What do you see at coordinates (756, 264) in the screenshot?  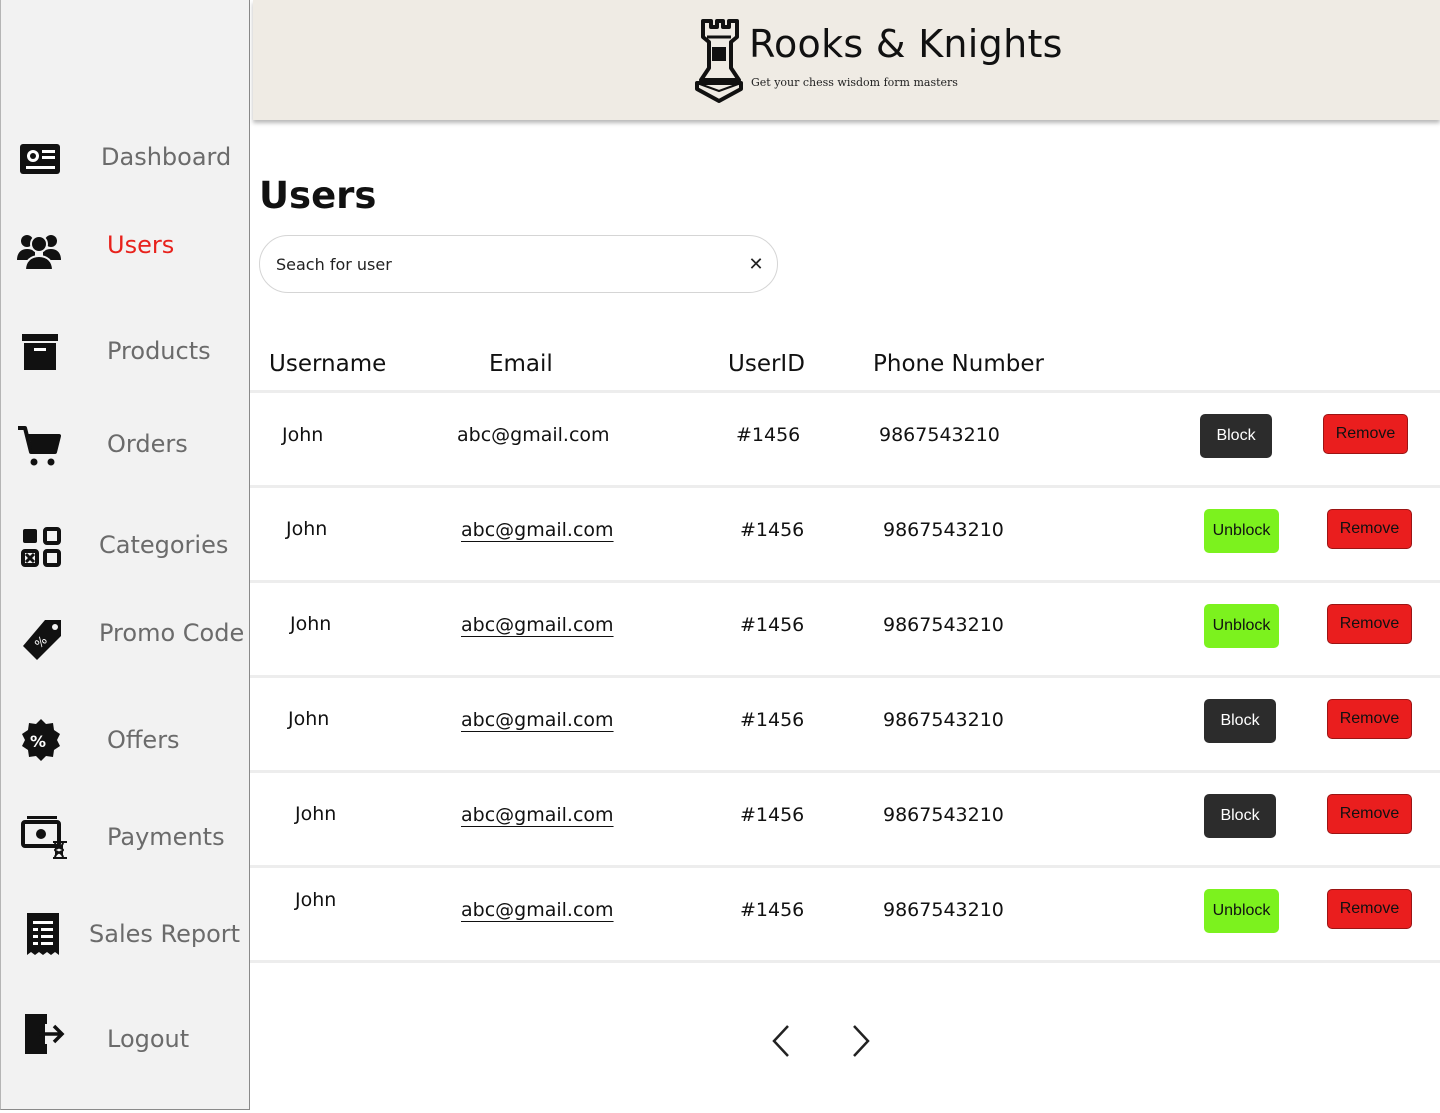 I see `close-icon: ✕` at bounding box center [756, 264].